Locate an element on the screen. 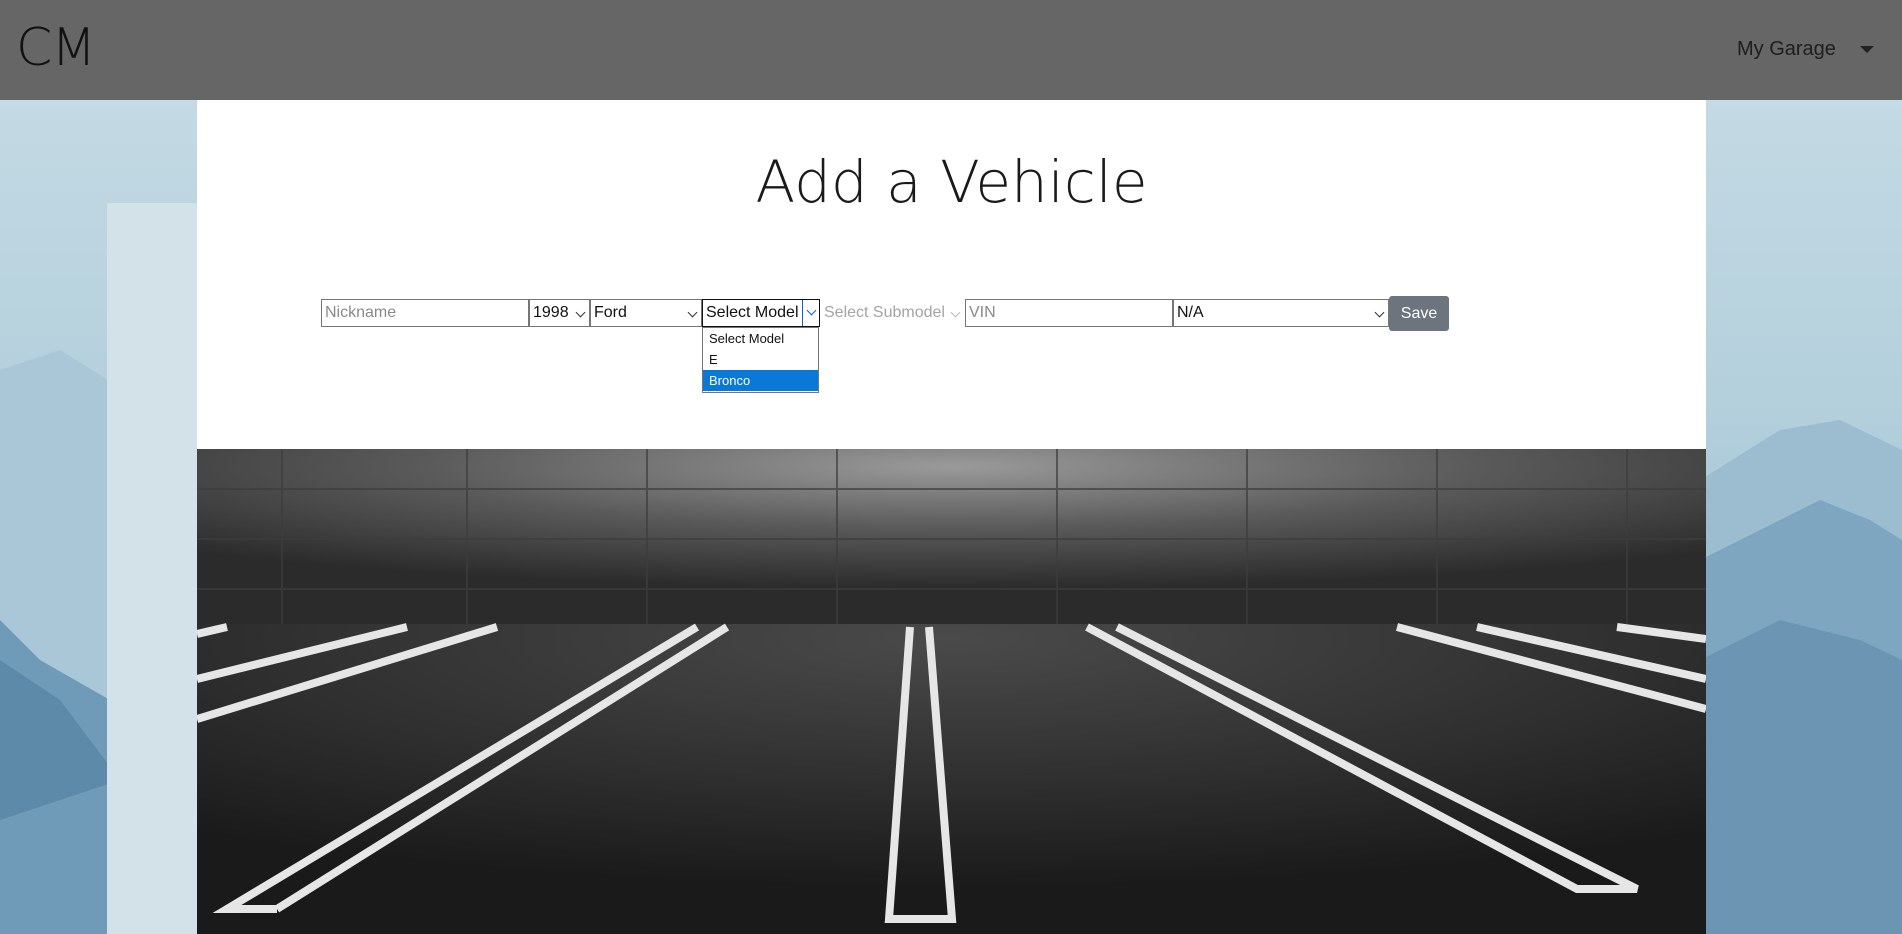  model-dropdown-list: Select Model E Bronco is located at coordinates (760, 360).